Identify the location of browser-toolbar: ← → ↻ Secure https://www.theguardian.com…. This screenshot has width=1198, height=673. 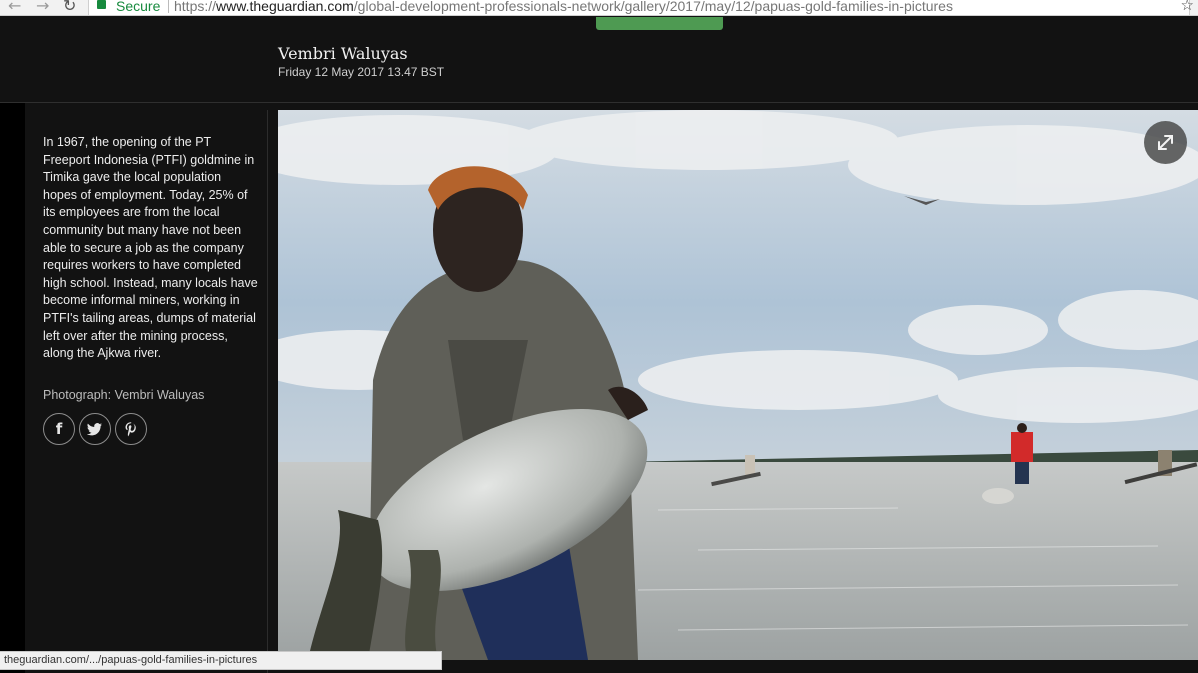
(599, 8).